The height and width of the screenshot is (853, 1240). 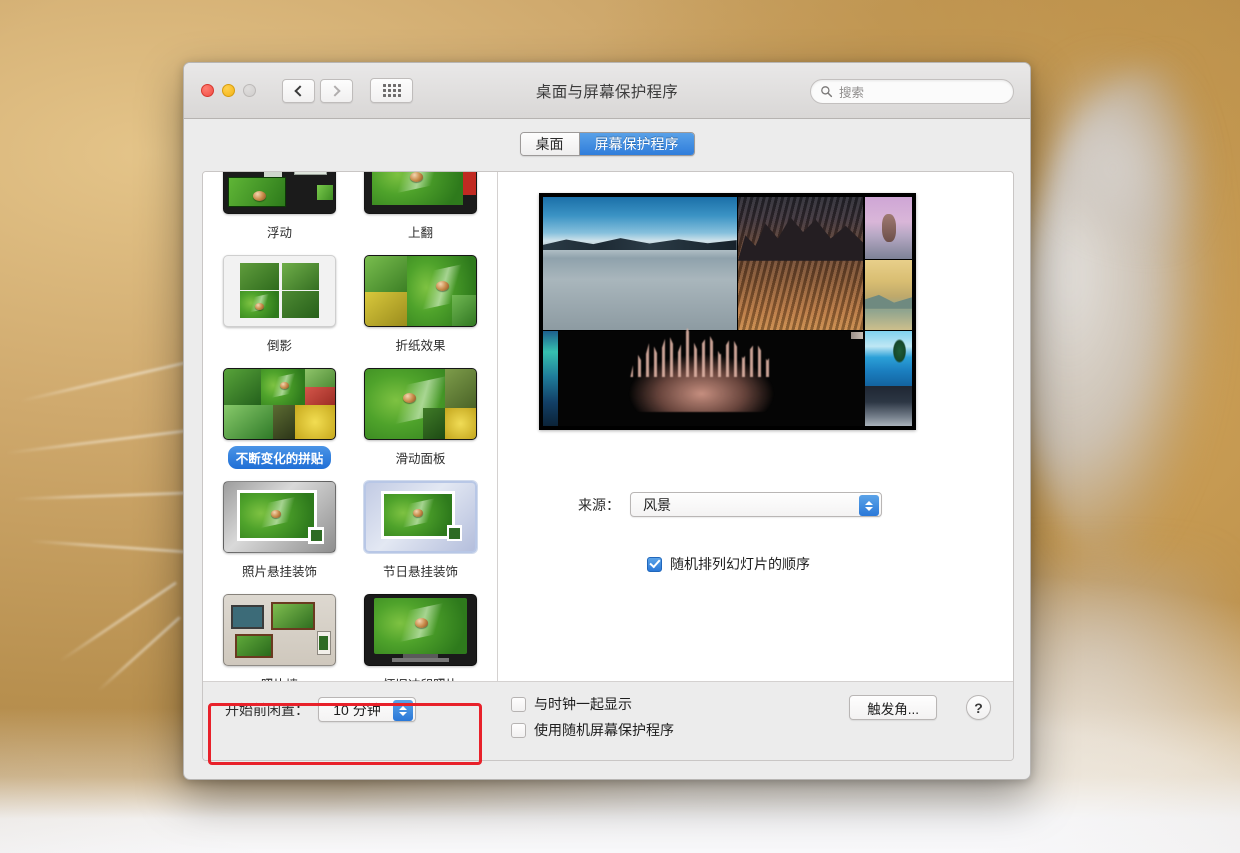 I want to click on traffic-light-group, so click(x=228, y=90).